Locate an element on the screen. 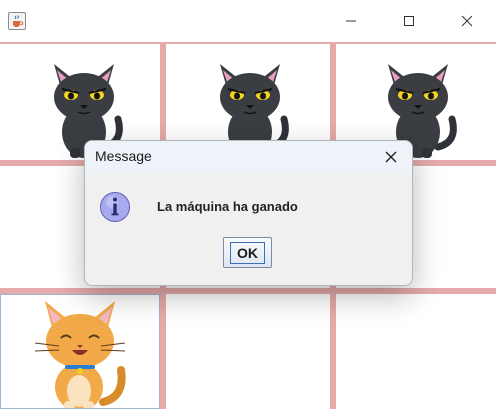 Image resolution: width=496 pixels, height=409 pixels. orange-cat-icon is located at coordinates (80, 354).